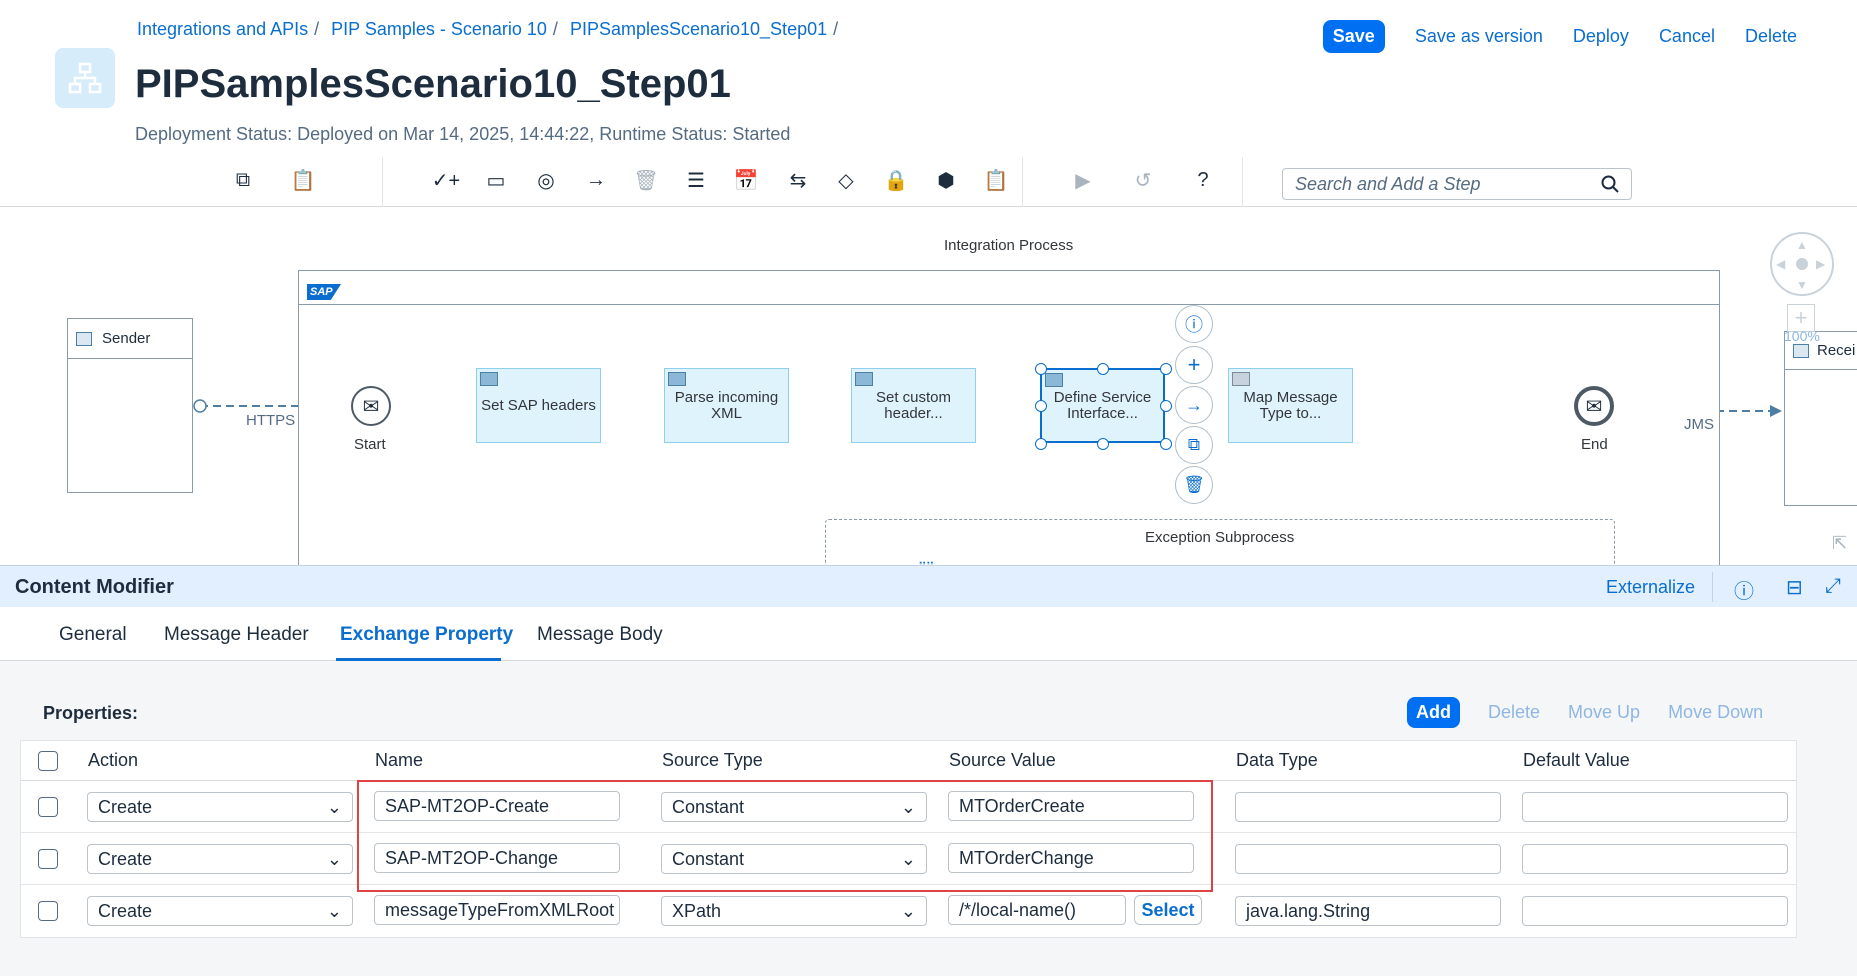 Image resolution: width=1857 pixels, height=976 pixels. I want to click on delete-step-icon: 🗑, so click(1194, 485).